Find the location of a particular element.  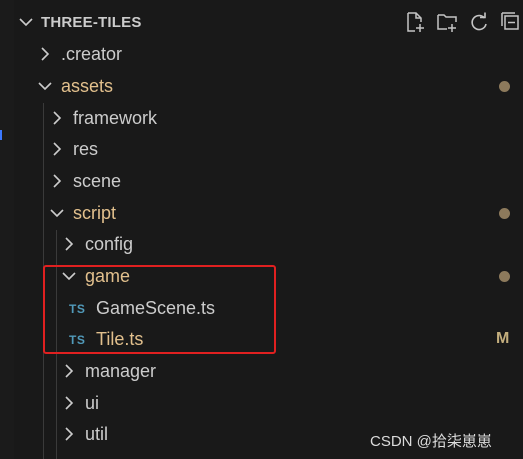

git-modified-badge: M is located at coordinates (503, 338).